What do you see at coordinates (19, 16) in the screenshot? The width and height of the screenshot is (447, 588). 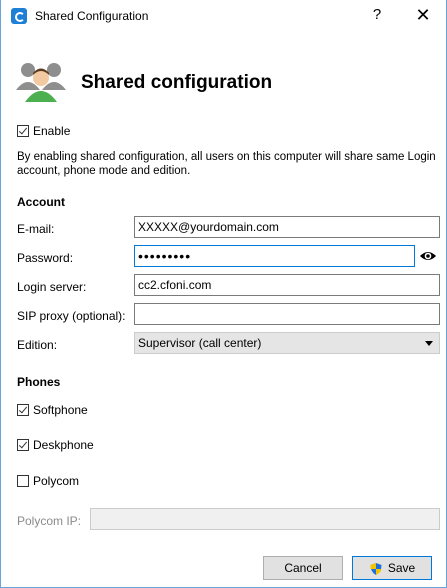 I see `app-icon` at bounding box center [19, 16].